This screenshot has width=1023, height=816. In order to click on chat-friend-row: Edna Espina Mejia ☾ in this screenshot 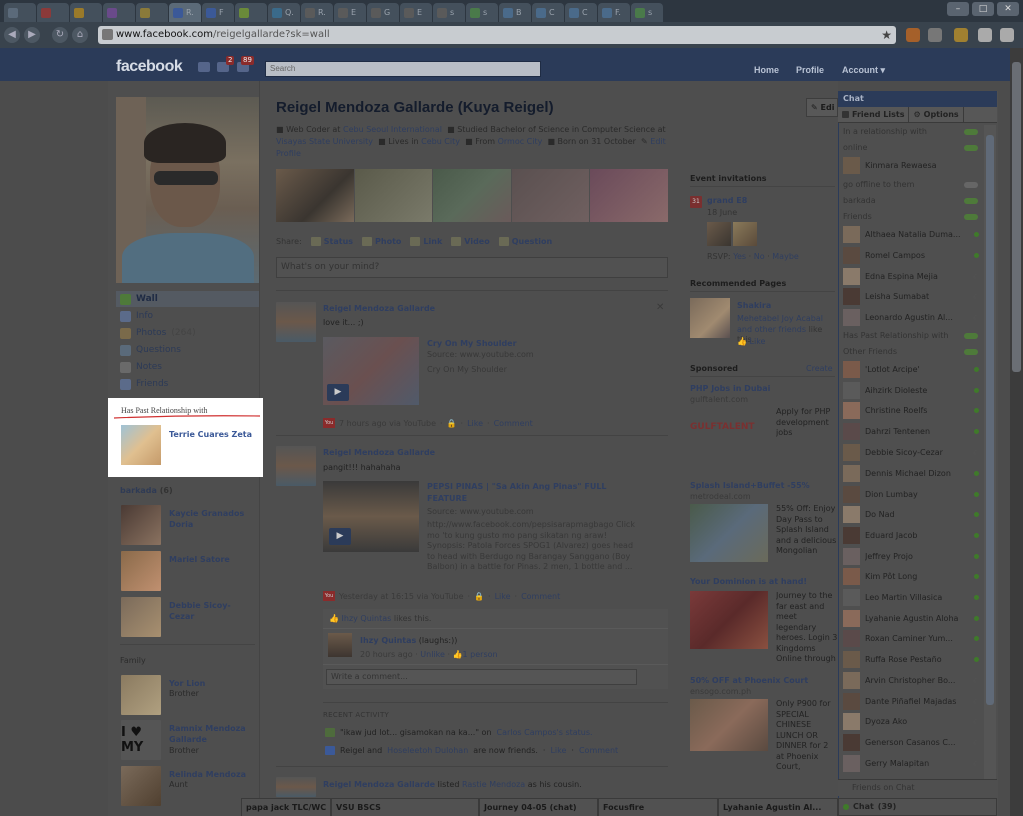, I will do `click(911, 276)`.